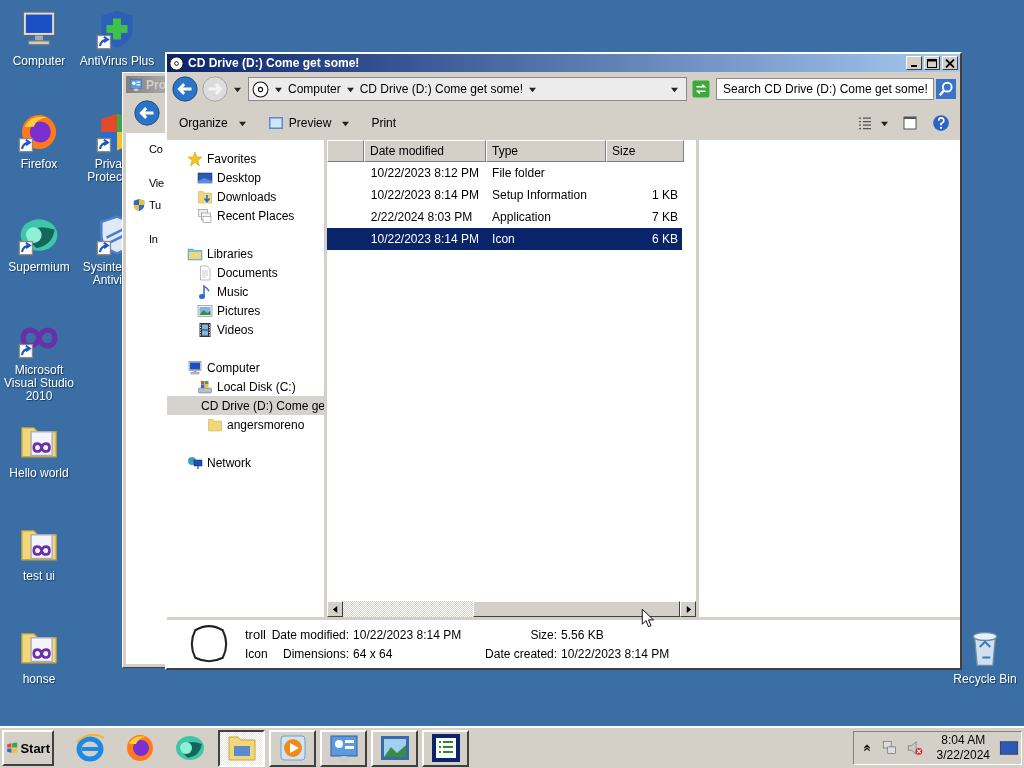 This screenshot has width=1024, height=768. Describe the element at coordinates (274, 63) in the screenshot. I see `window-title: CD Drive (D:) Come get some!` at that location.